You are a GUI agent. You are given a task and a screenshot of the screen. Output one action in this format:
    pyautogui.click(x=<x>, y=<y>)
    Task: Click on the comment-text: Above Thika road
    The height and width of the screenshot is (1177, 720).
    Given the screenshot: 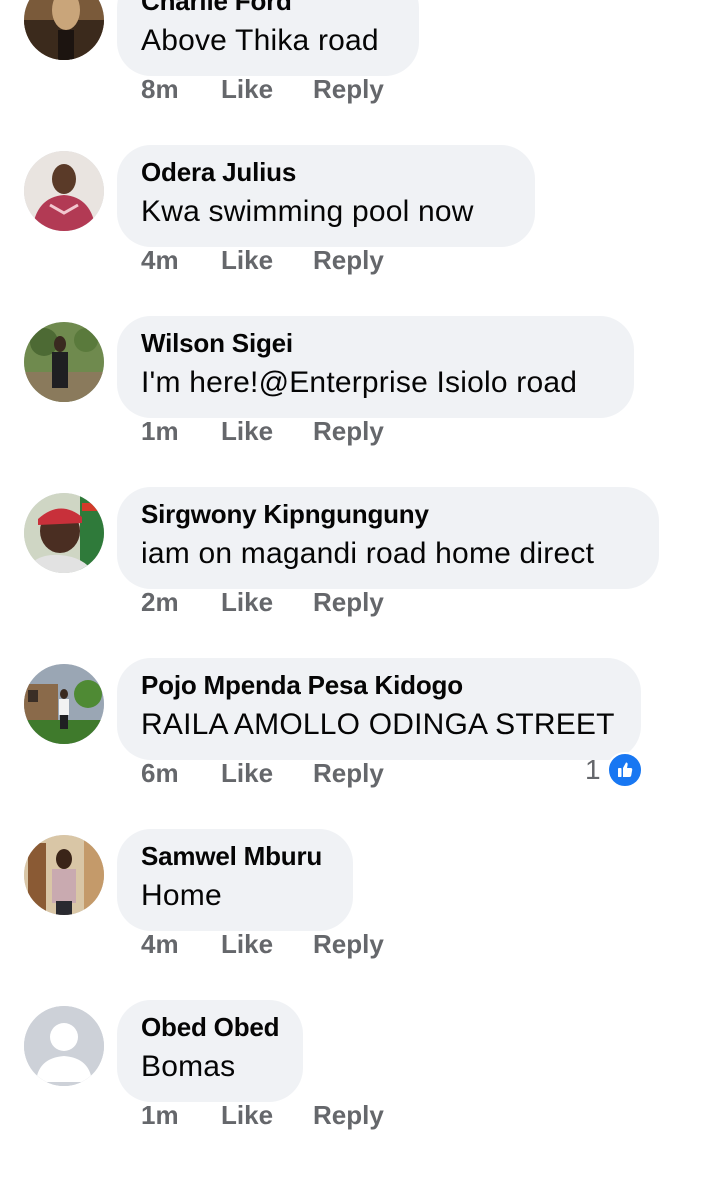 What is the action you would take?
    pyautogui.click(x=260, y=40)
    